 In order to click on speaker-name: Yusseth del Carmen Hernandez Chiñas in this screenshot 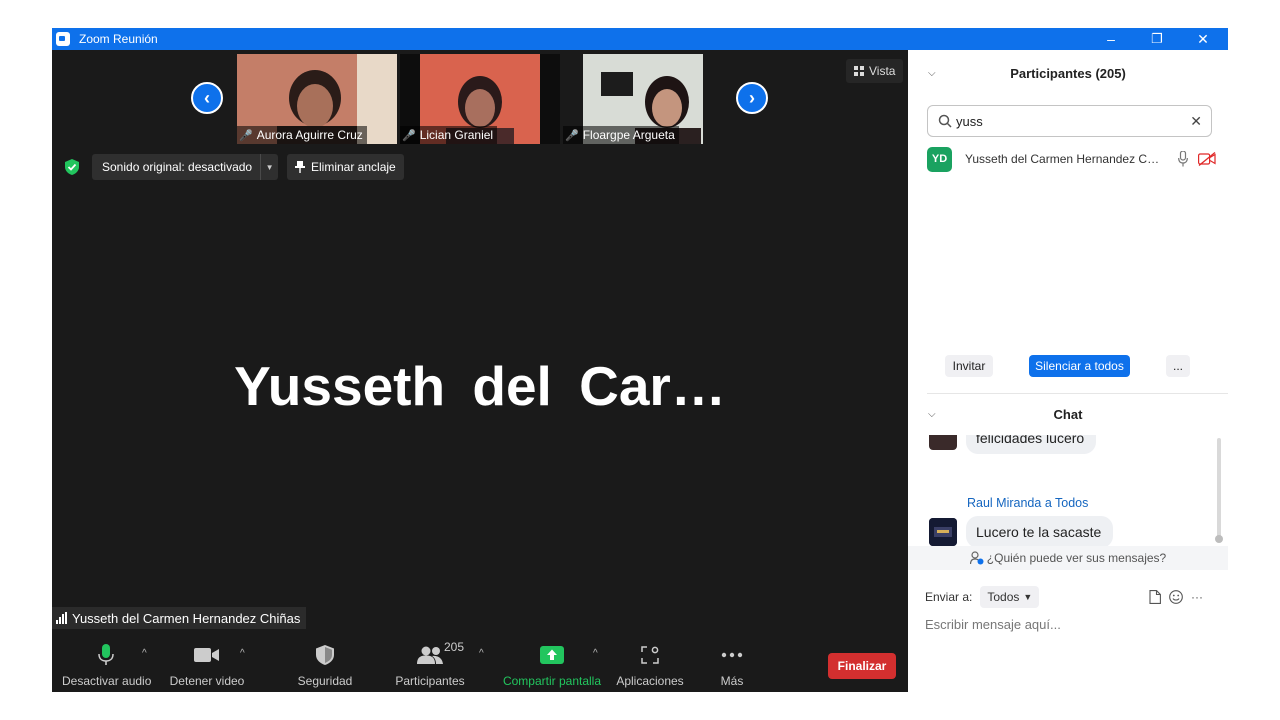, I will do `click(186, 618)`.